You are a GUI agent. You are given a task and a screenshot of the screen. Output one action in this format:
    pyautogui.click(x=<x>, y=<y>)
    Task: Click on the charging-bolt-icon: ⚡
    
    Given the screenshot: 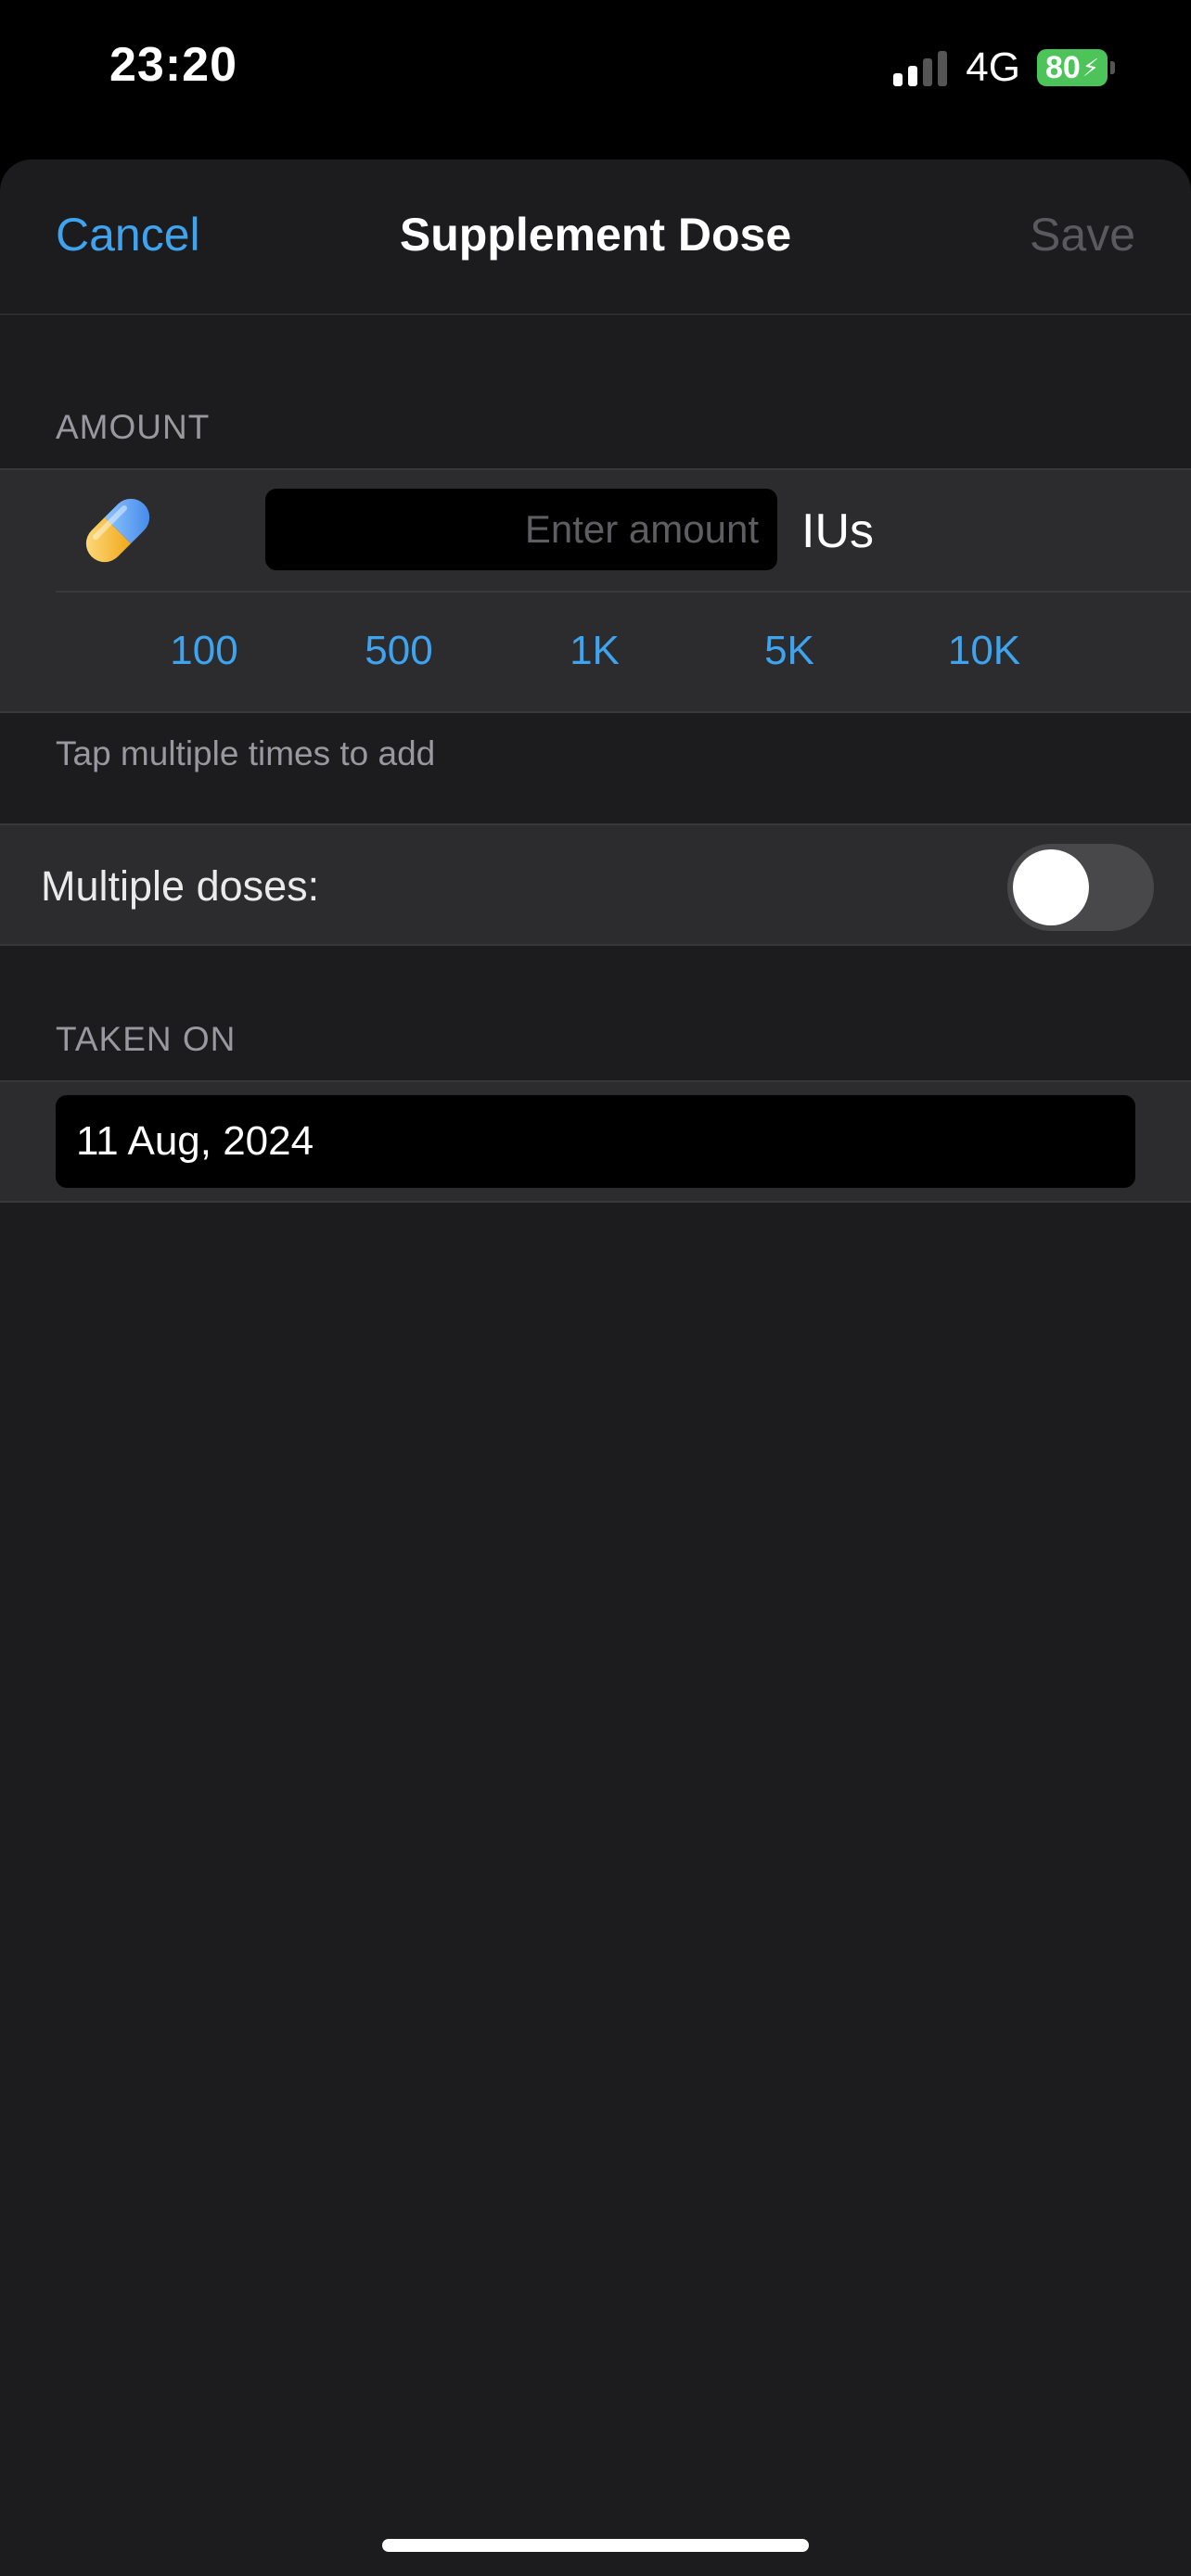 What is the action you would take?
    pyautogui.click(x=1091, y=67)
    